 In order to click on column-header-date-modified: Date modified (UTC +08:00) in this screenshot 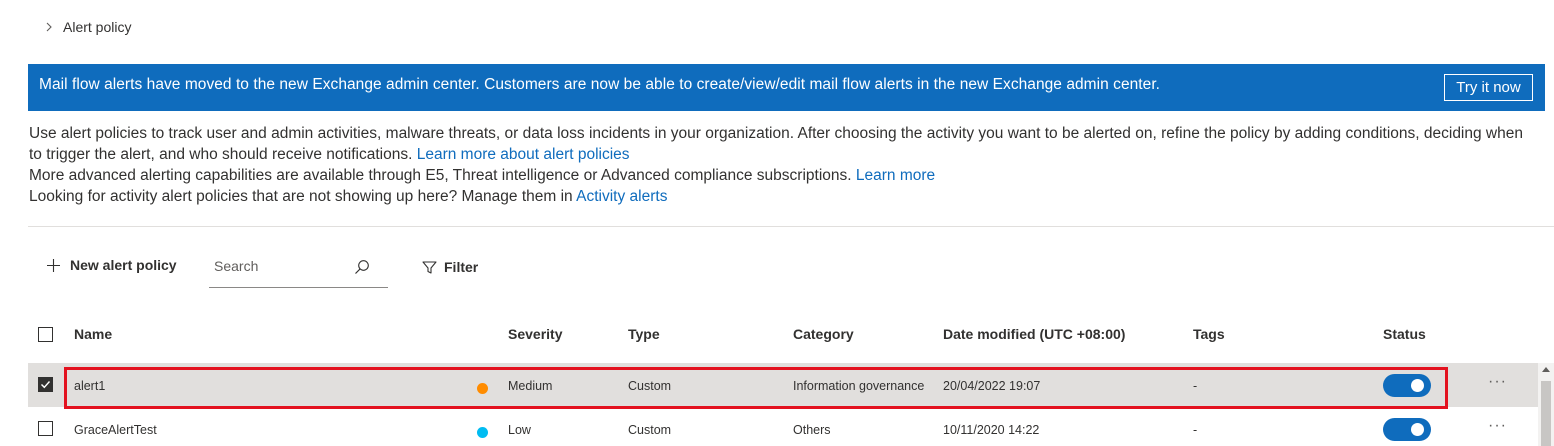, I will do `click(1034, 334)`.